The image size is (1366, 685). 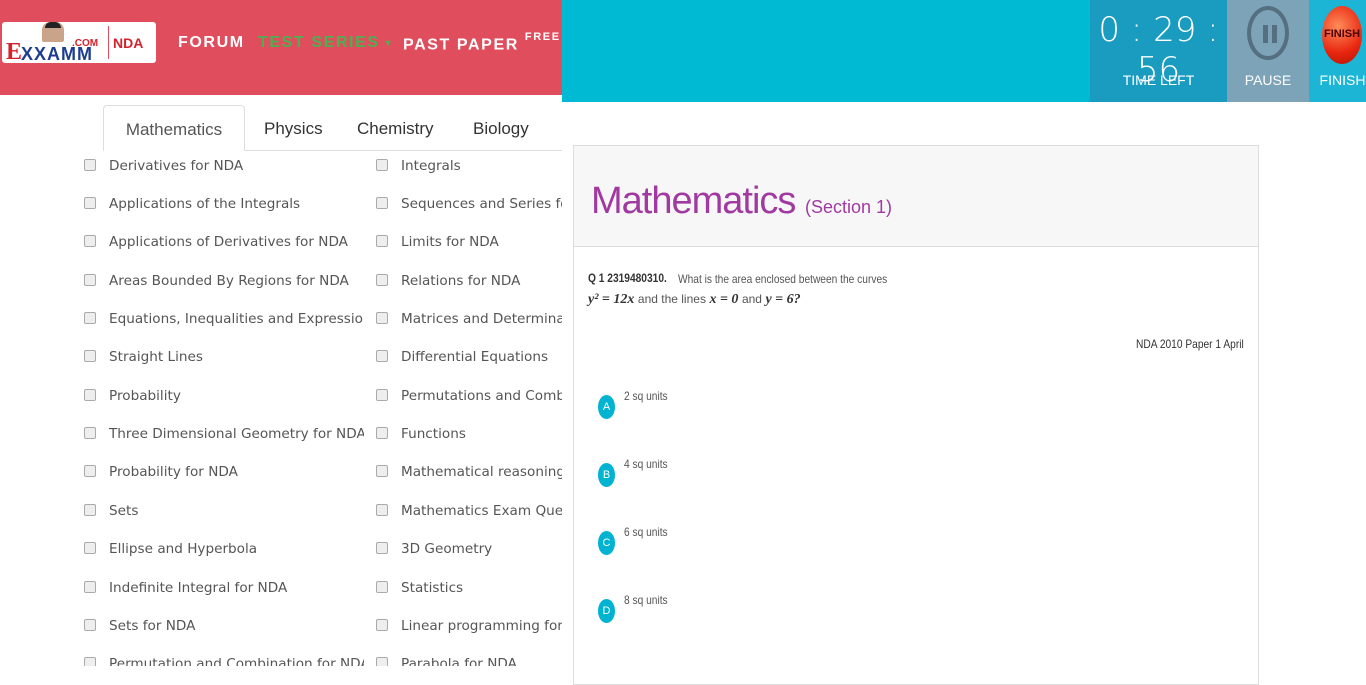 I want to click on topic-item: Applications of the Integrals, so click(x=224, y=206).